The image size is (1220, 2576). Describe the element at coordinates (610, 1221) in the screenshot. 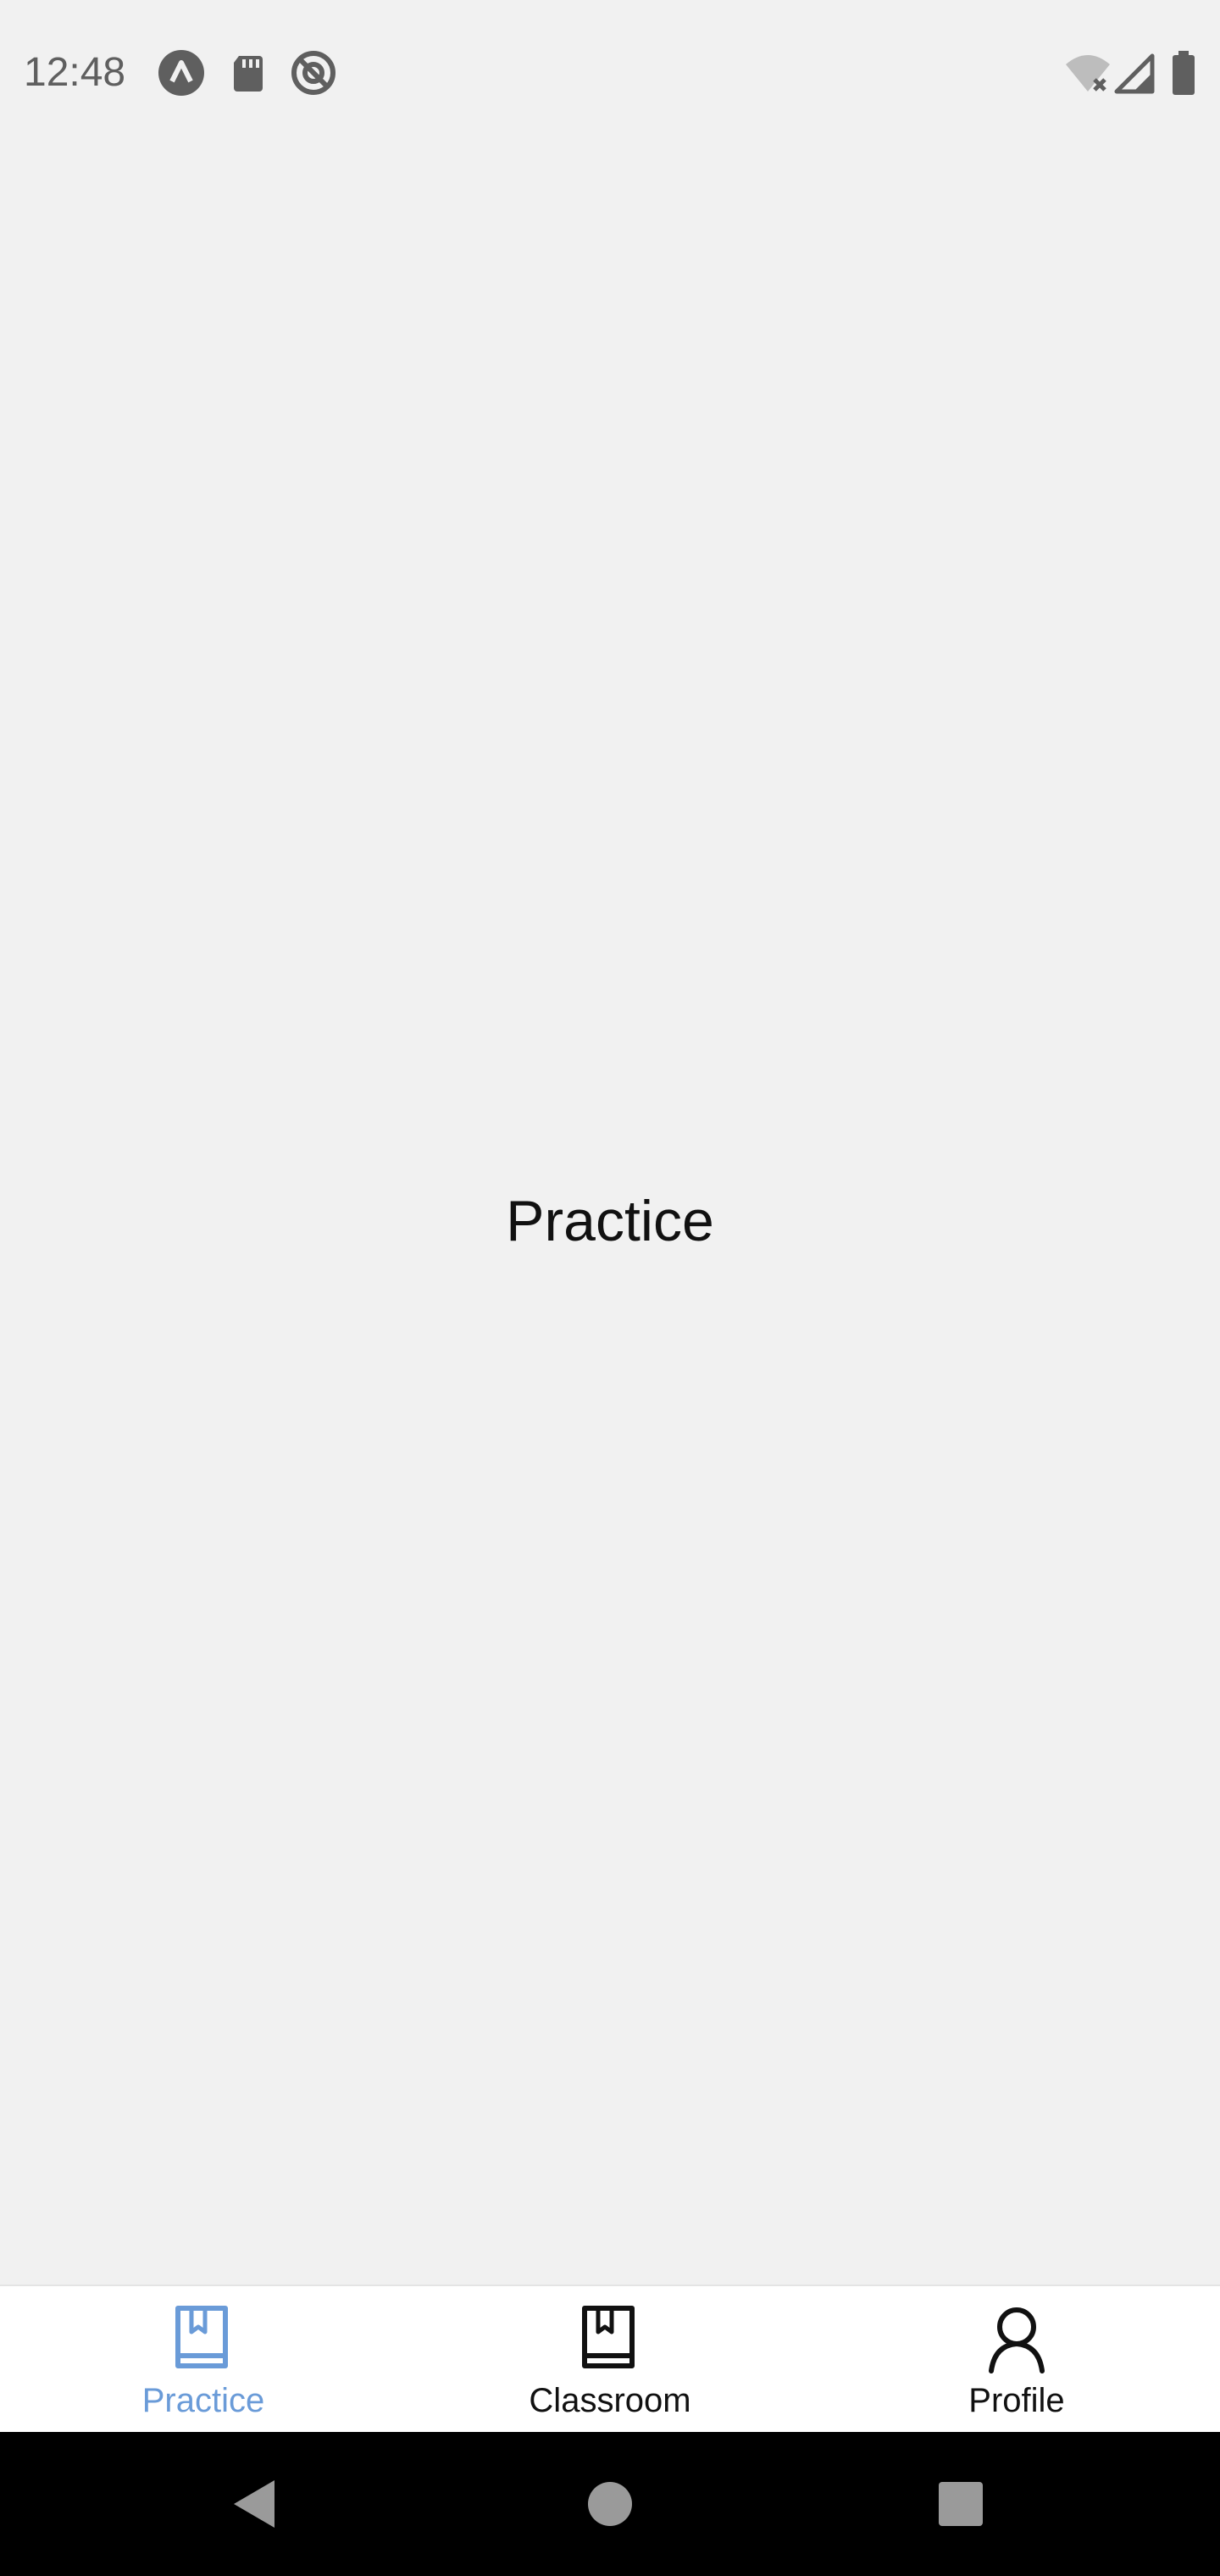

I see `page-title: Practice` at that location.